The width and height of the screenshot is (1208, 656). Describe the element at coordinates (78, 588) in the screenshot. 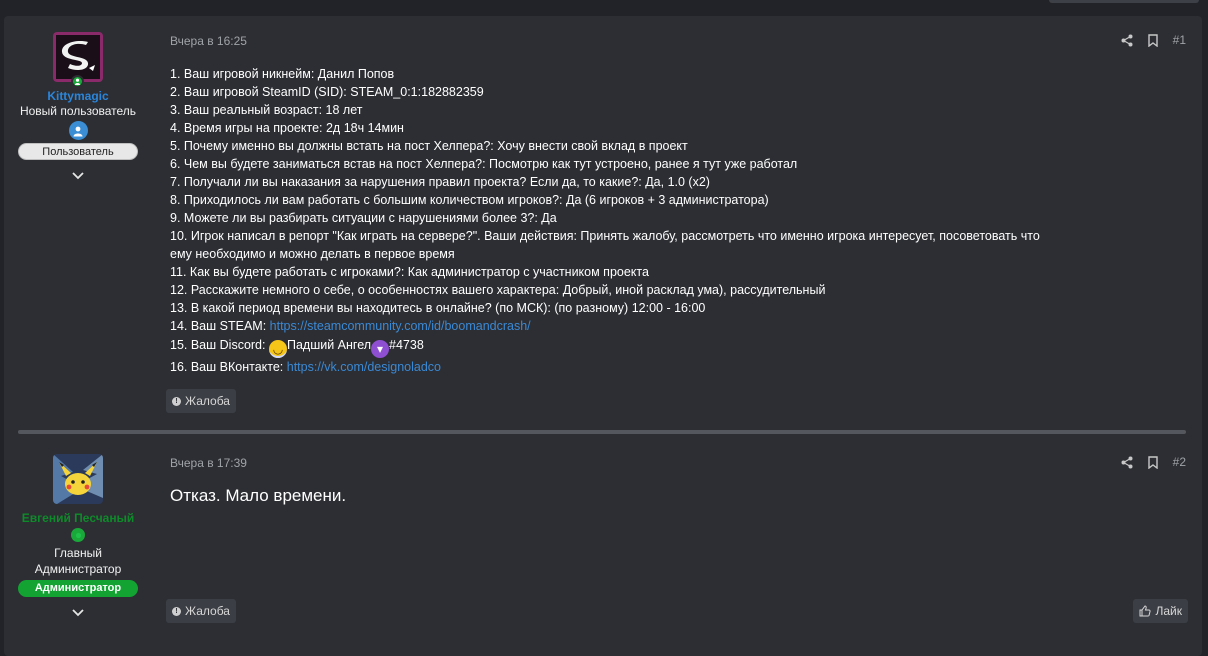

I see `role-badge: Администратор` at that location.